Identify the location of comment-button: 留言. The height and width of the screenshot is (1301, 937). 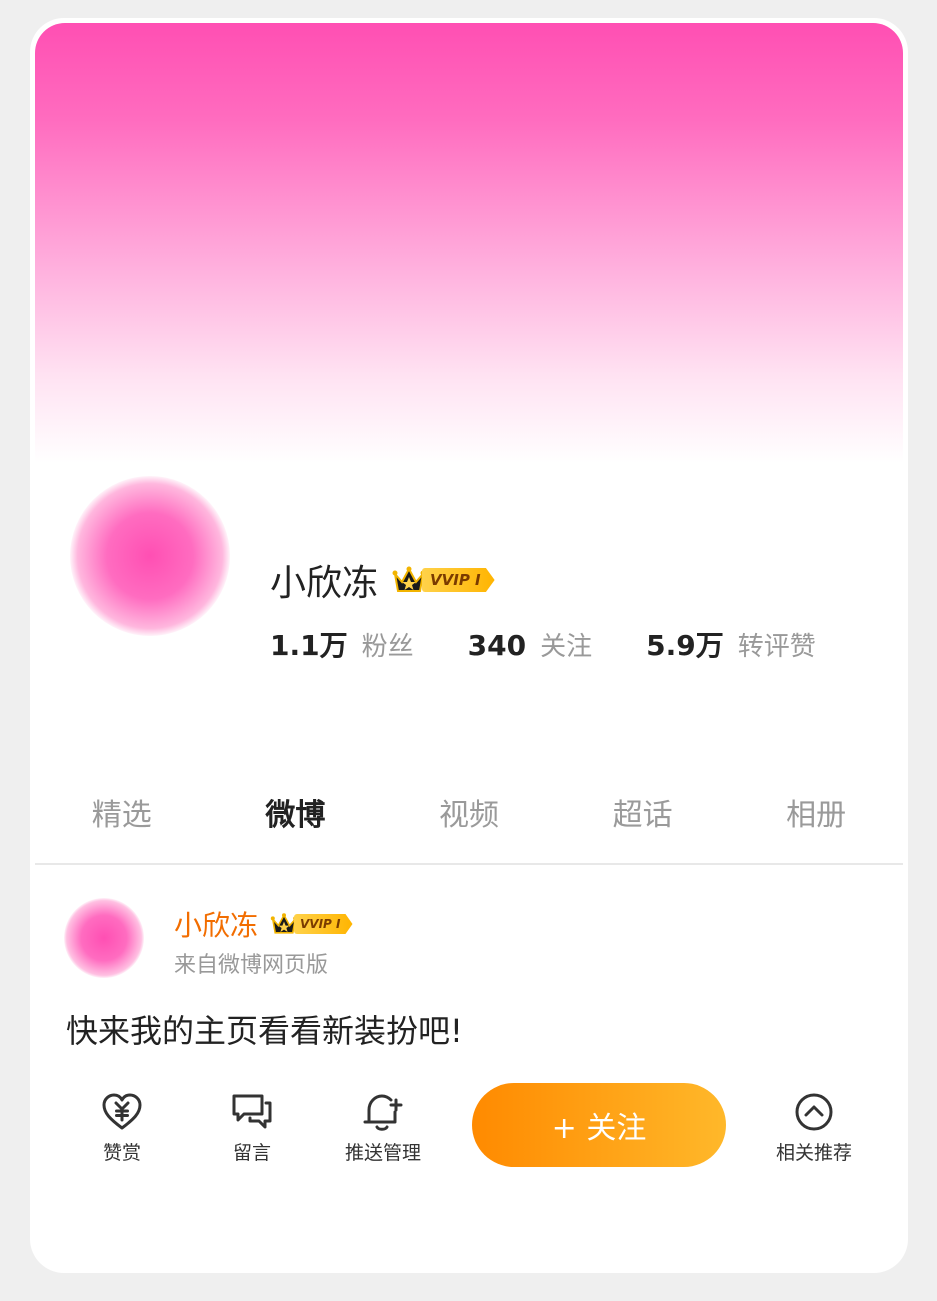
(252, 1127).